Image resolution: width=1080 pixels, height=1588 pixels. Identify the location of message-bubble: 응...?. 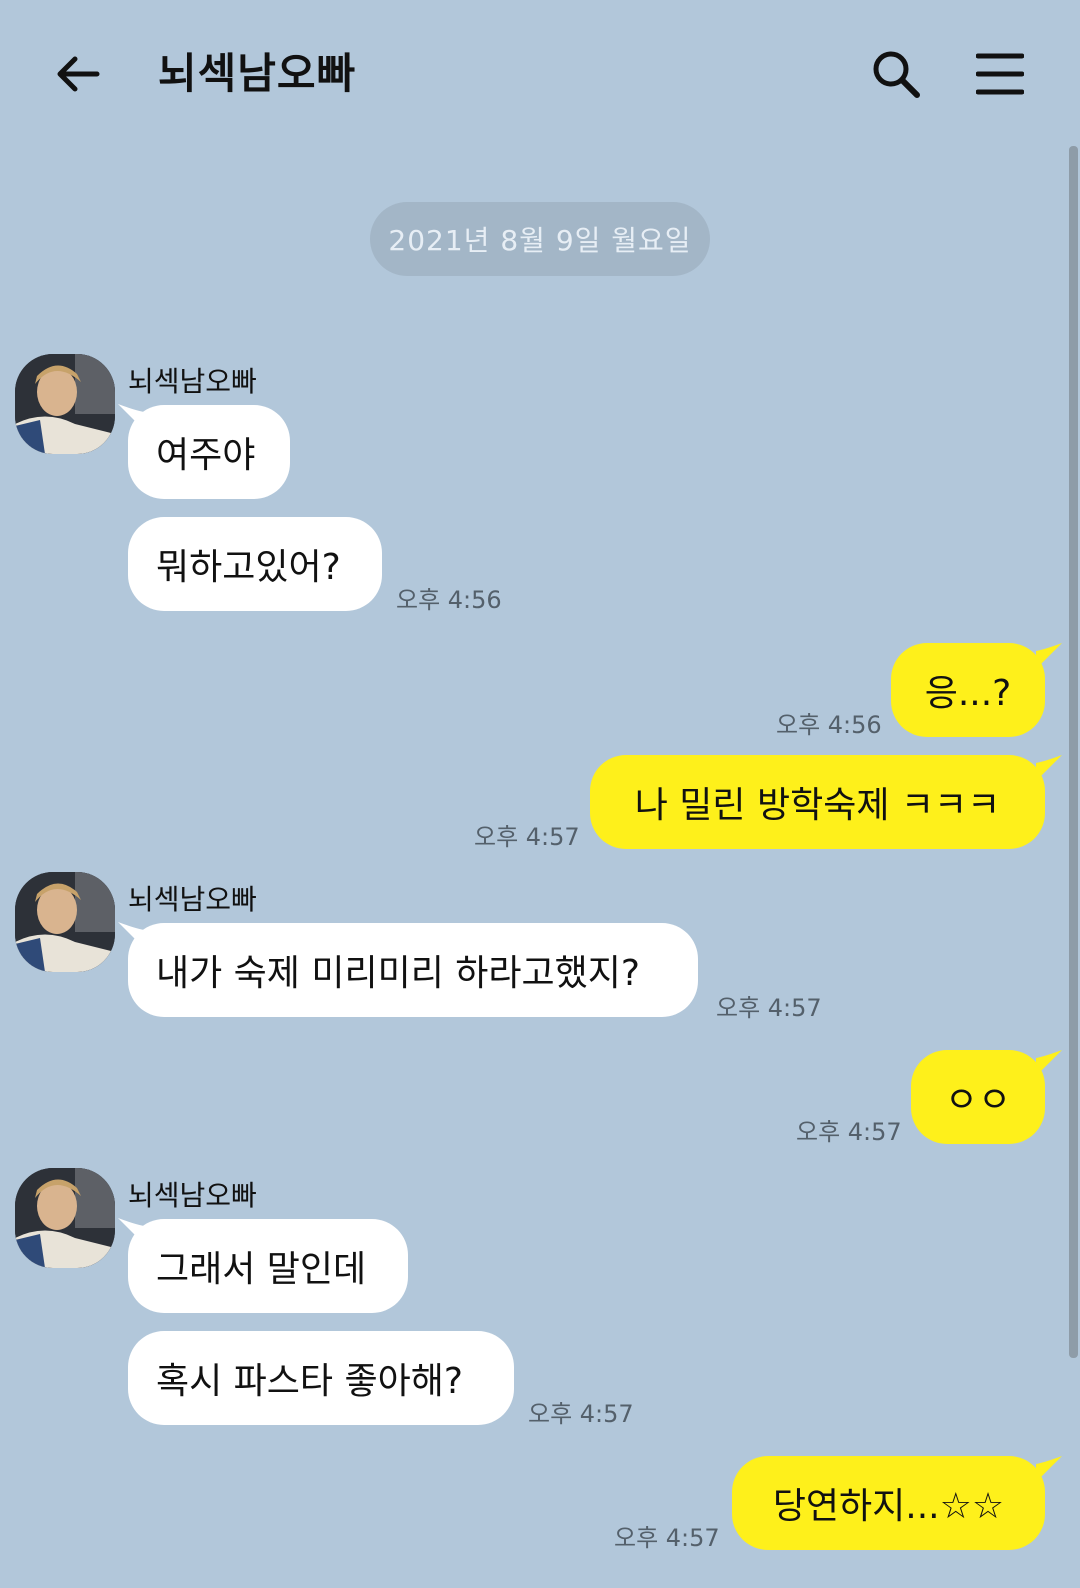
(968, 690).